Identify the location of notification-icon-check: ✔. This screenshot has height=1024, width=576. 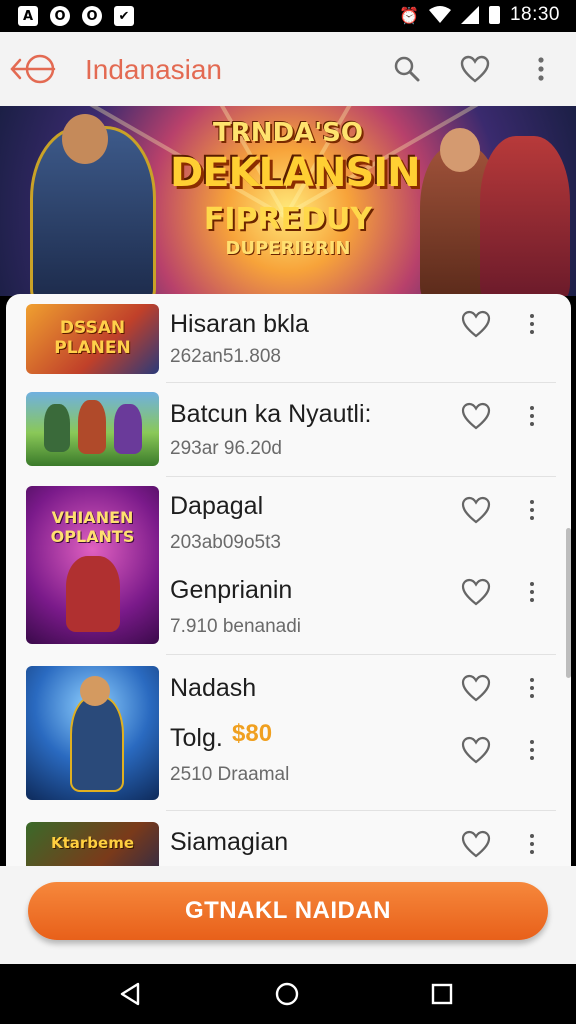
(124, 16).